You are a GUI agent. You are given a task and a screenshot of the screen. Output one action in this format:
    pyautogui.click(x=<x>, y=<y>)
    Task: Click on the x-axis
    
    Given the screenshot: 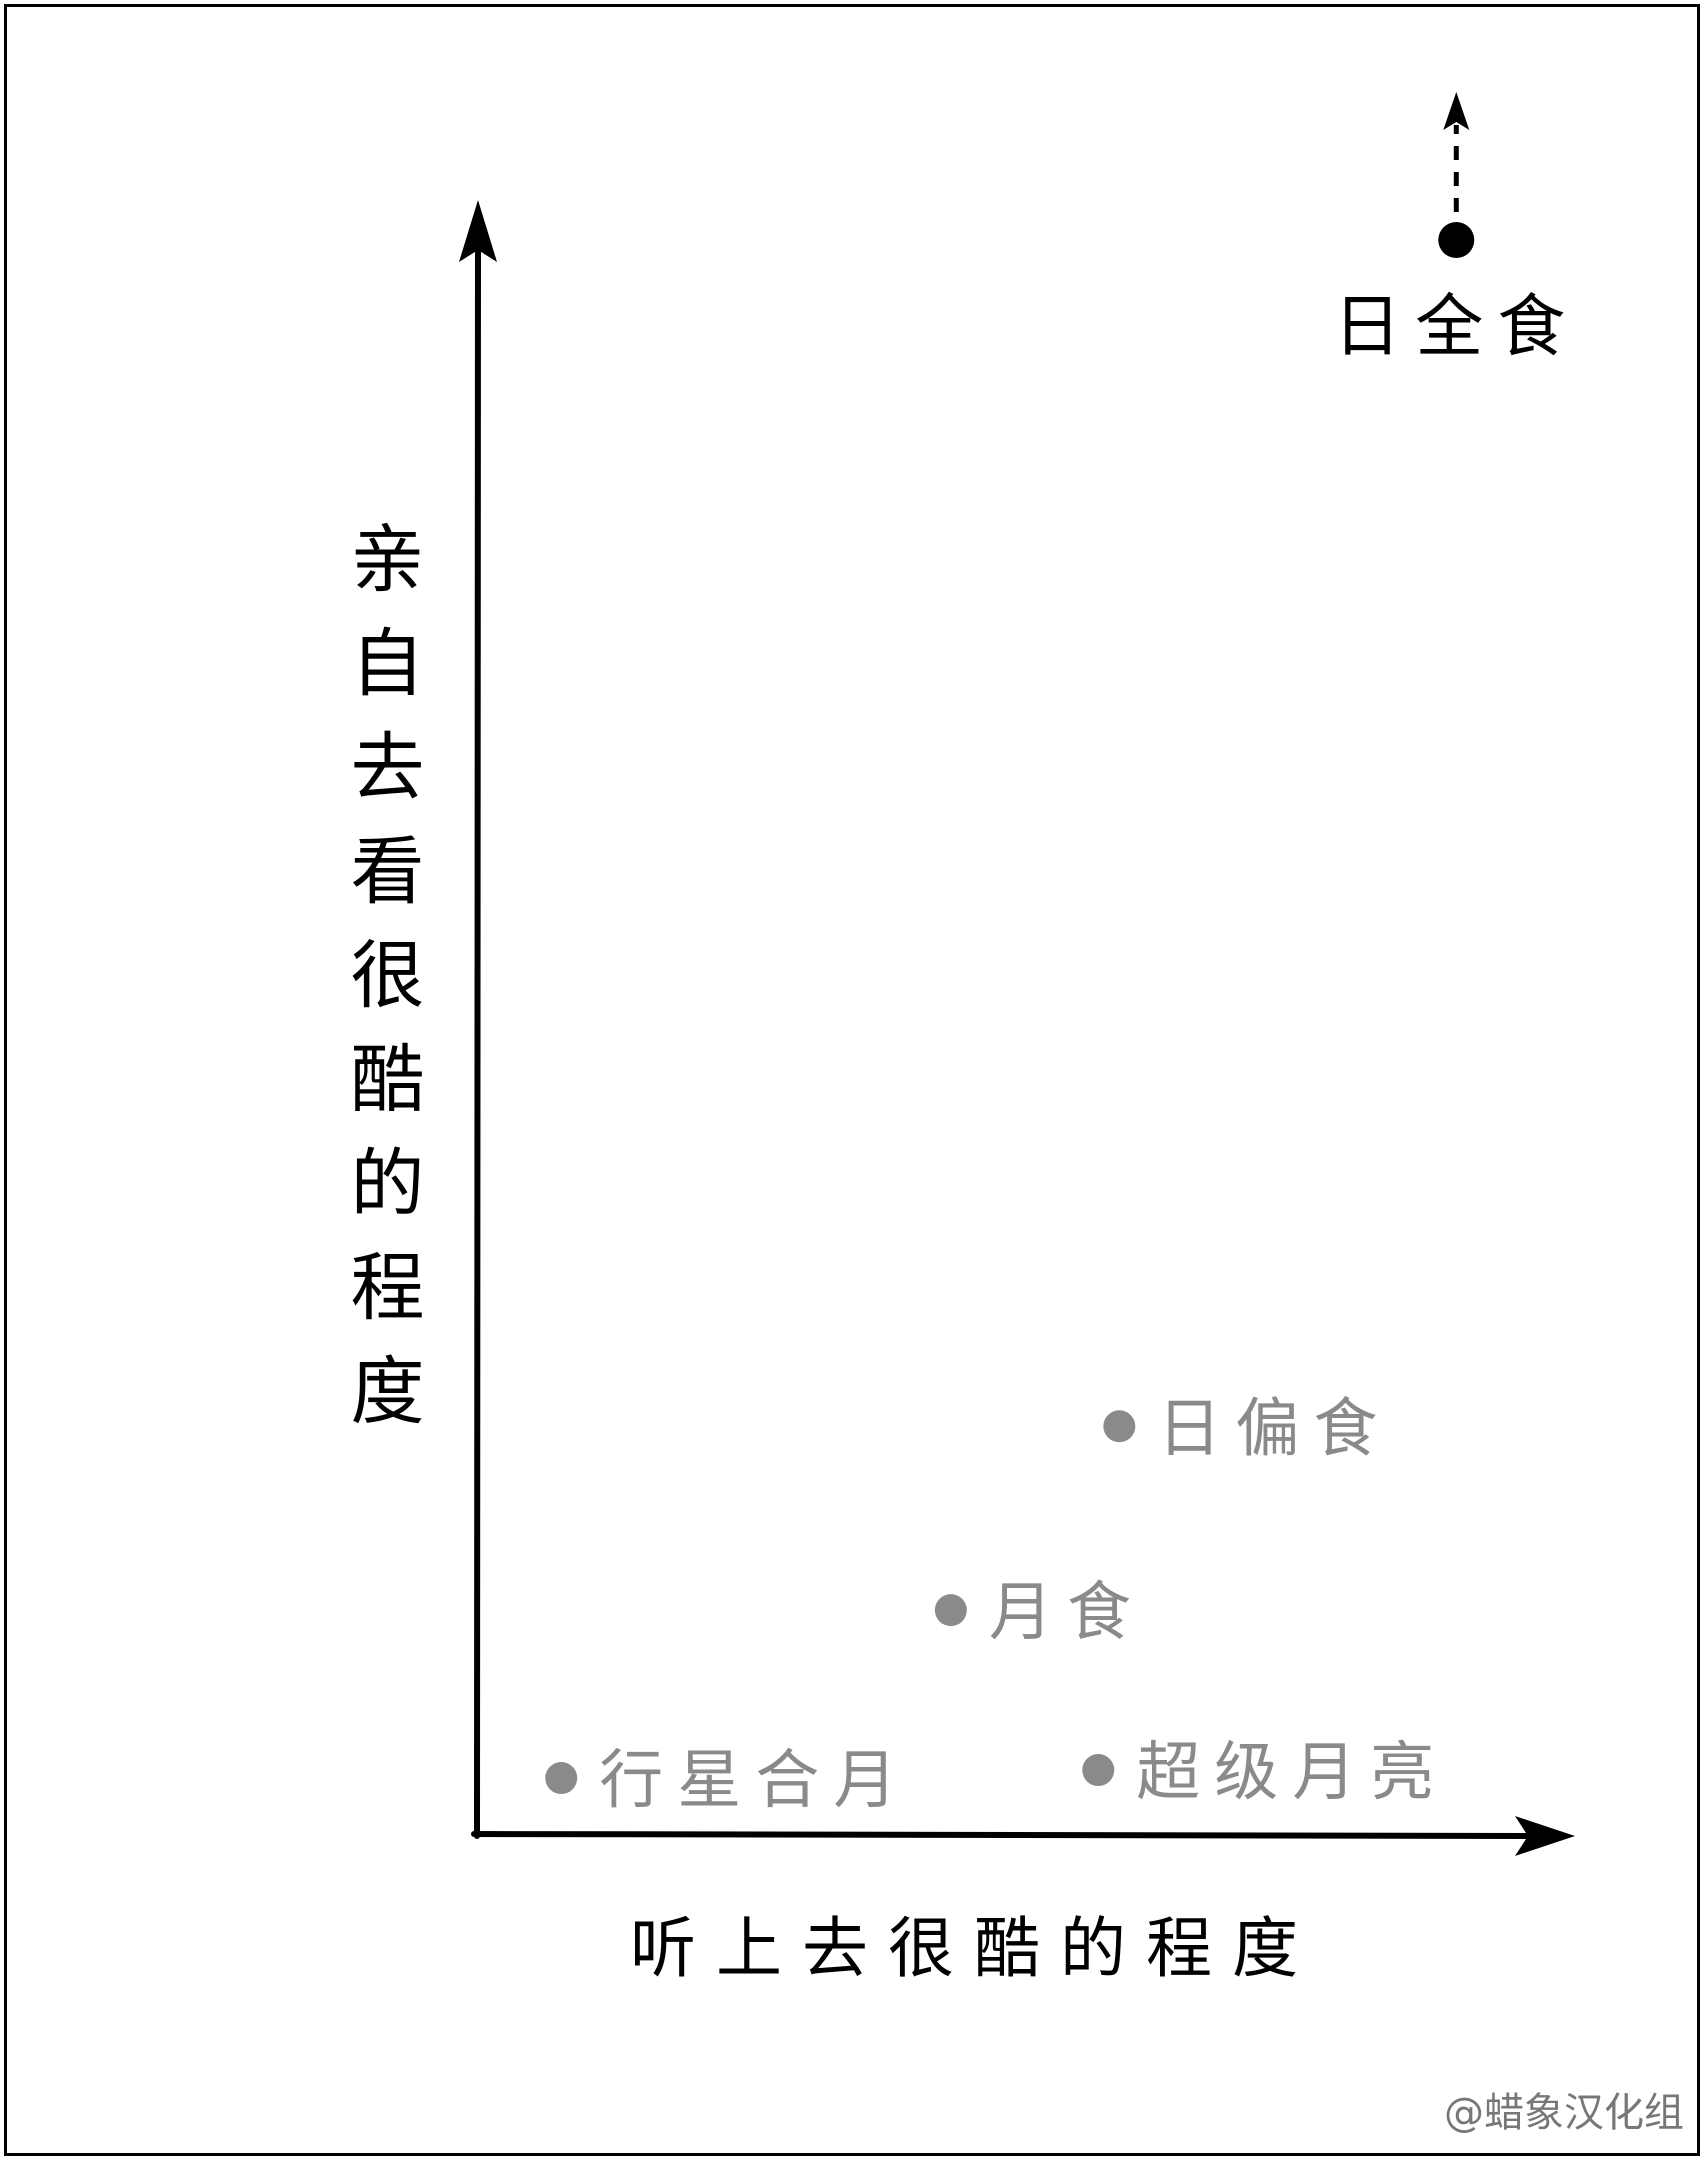 What is the action you would take?
    pyautogui.click(x=1002, y=1835)
    